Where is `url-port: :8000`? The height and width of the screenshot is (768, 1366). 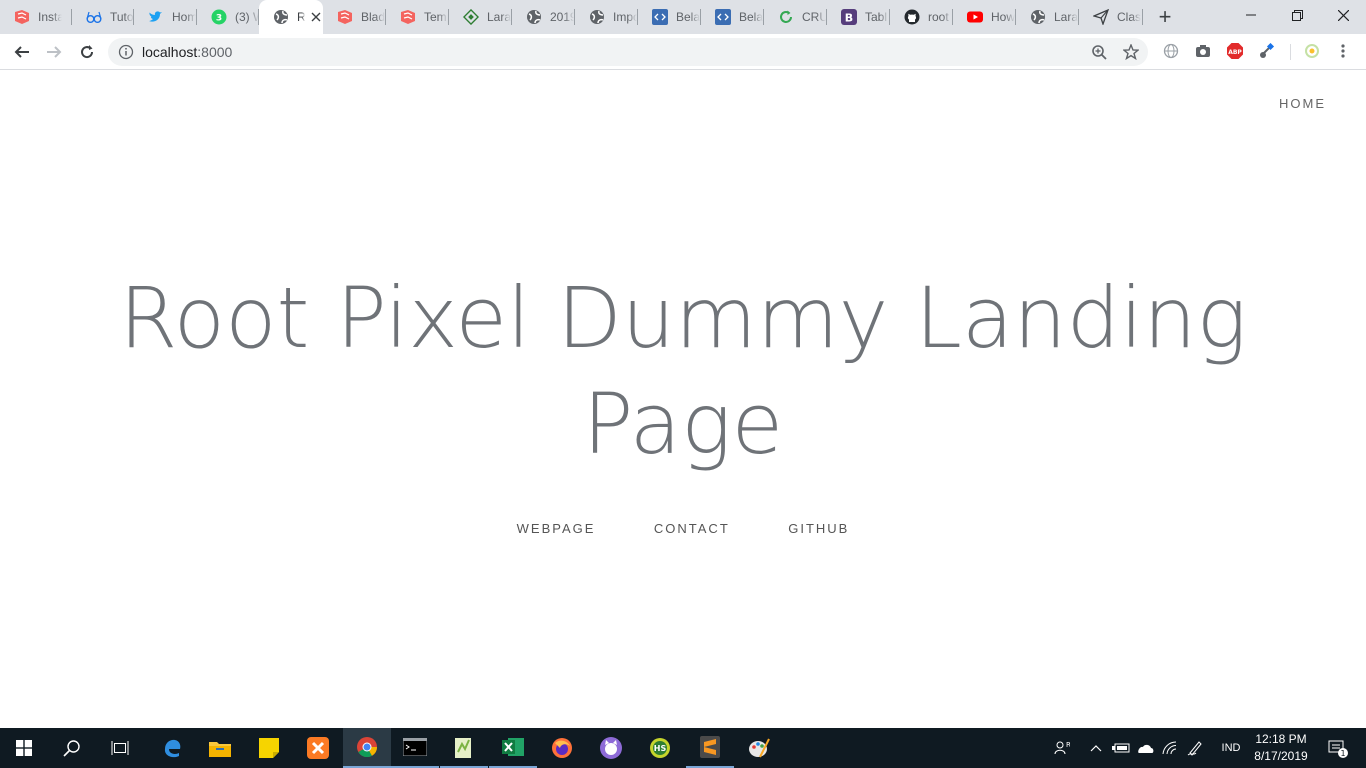 url-port: :8000 is located at coordinates (215, 52).